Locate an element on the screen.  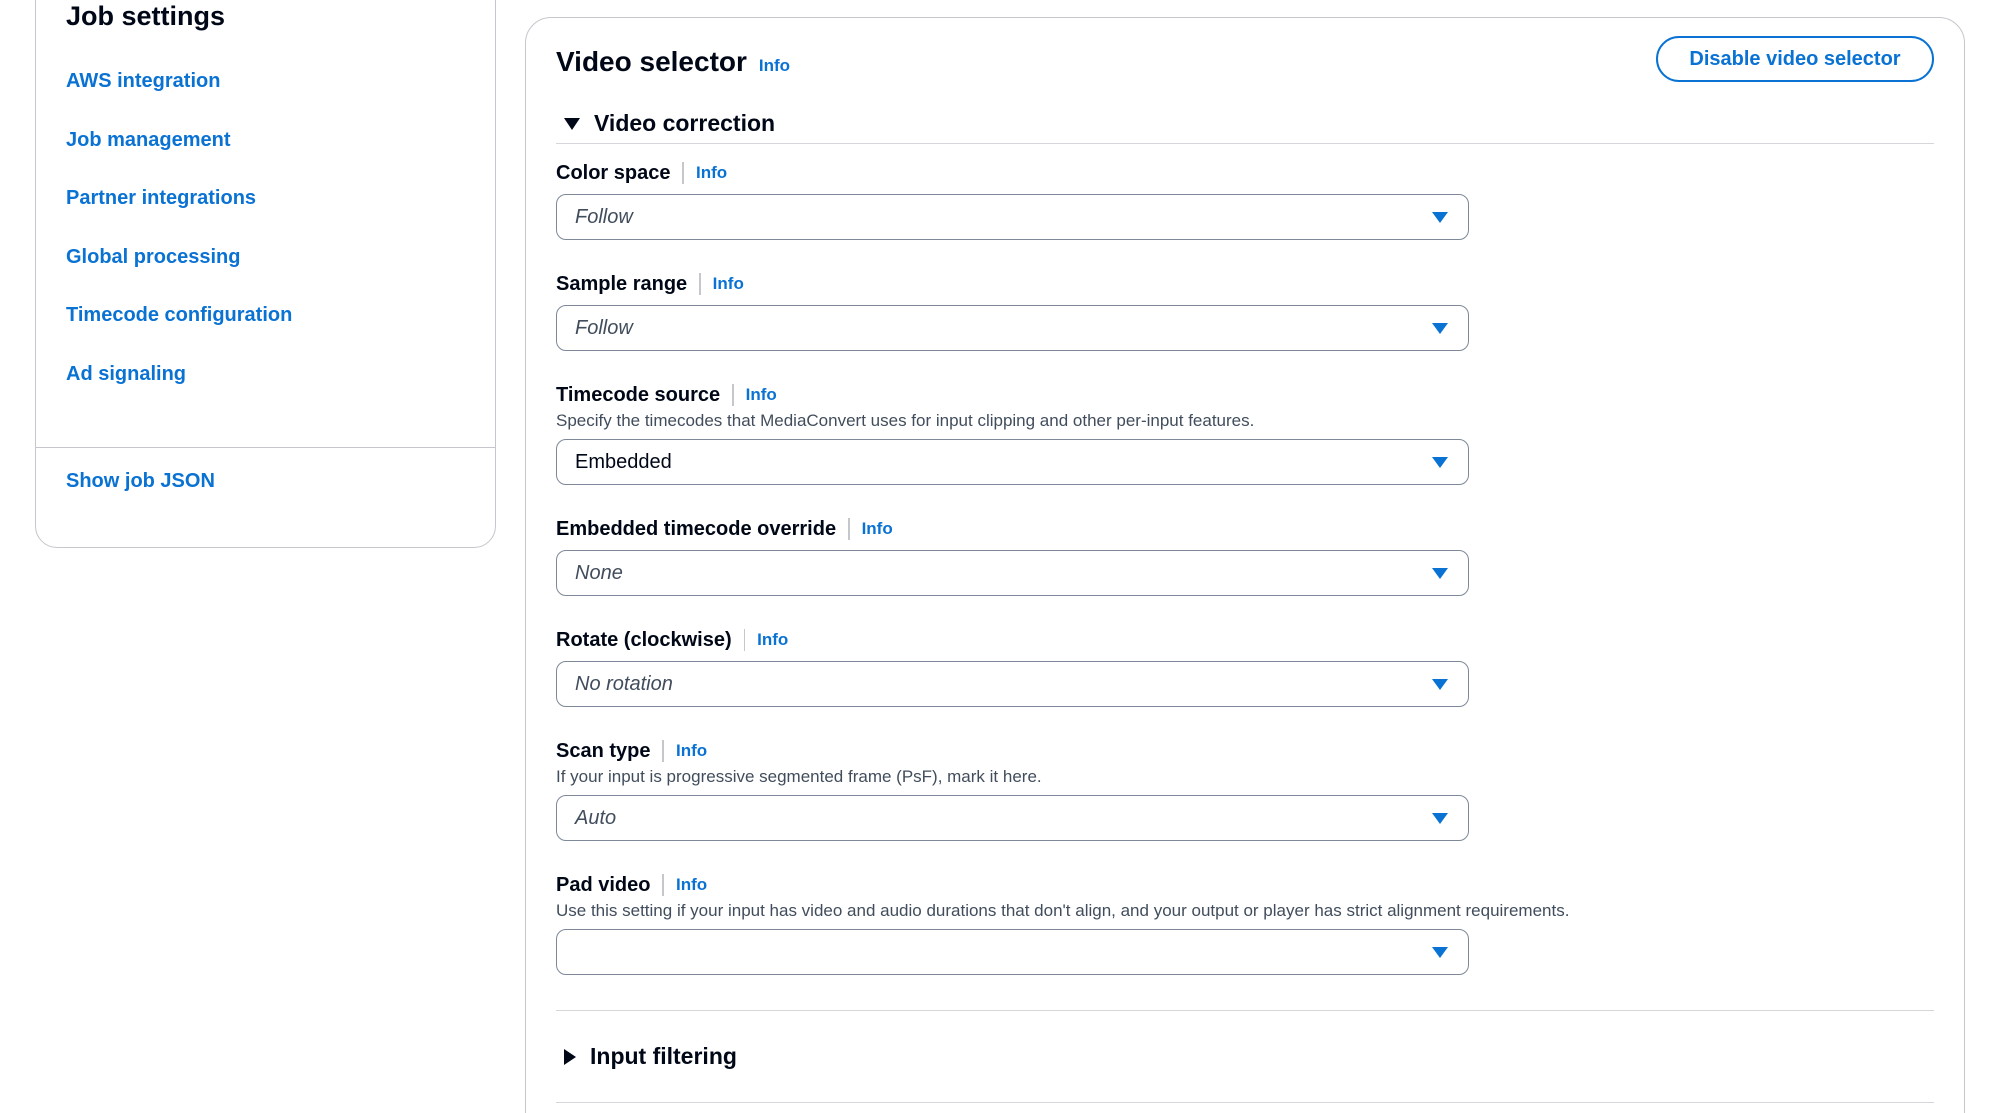
sample-range-info-link: Info is located at coordinates (728, 284).